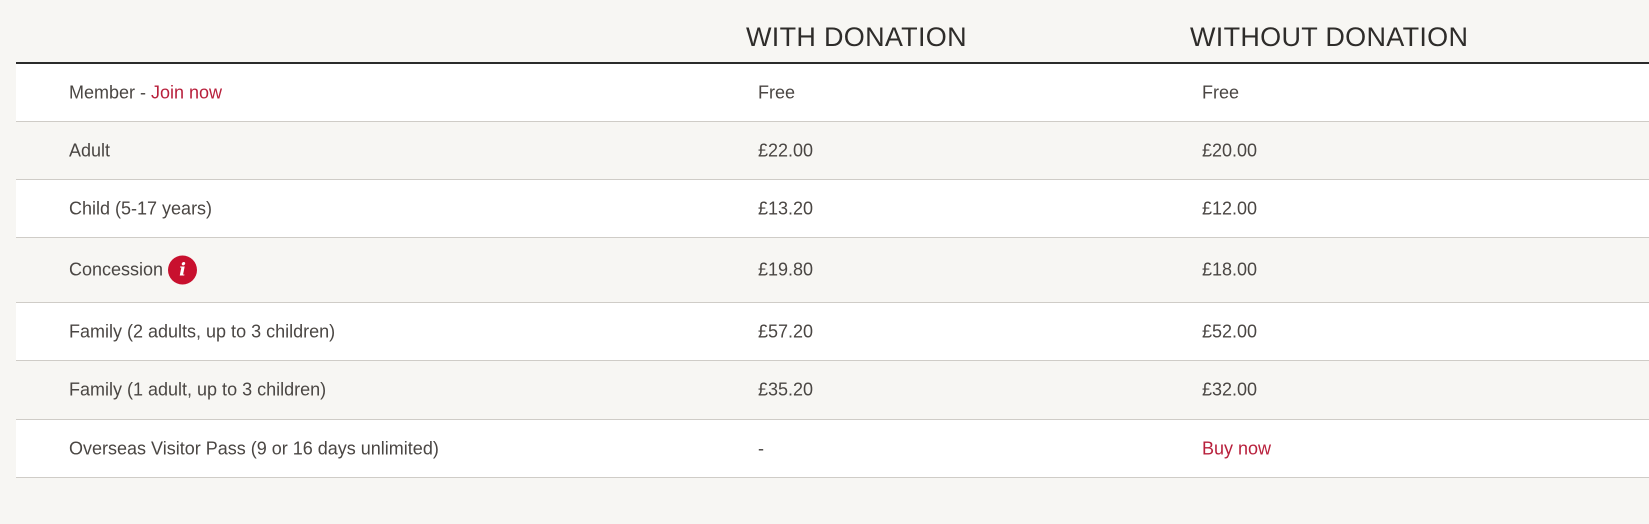  What do you see at coordinates (1221, 92) in the screenshot?
I see `price-without-donation: Free` at bounding box center [1221, 92].